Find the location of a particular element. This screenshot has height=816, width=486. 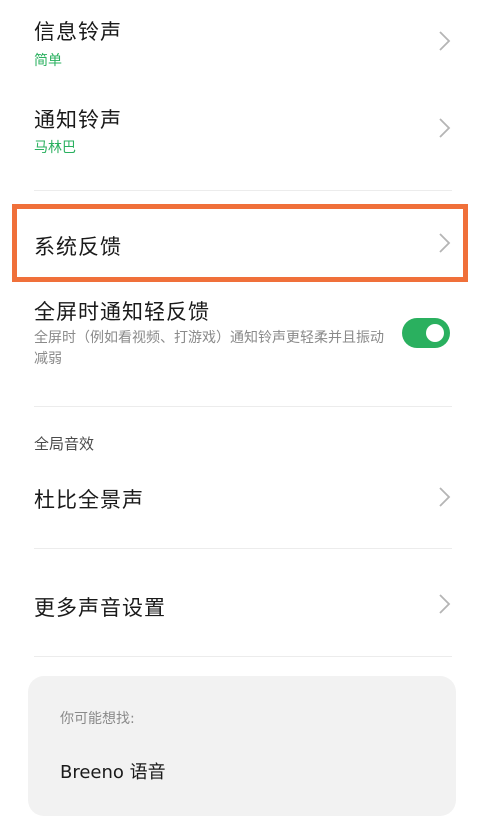

more-sound-row: 更多声音设置 is located at coordinates (243, 605).